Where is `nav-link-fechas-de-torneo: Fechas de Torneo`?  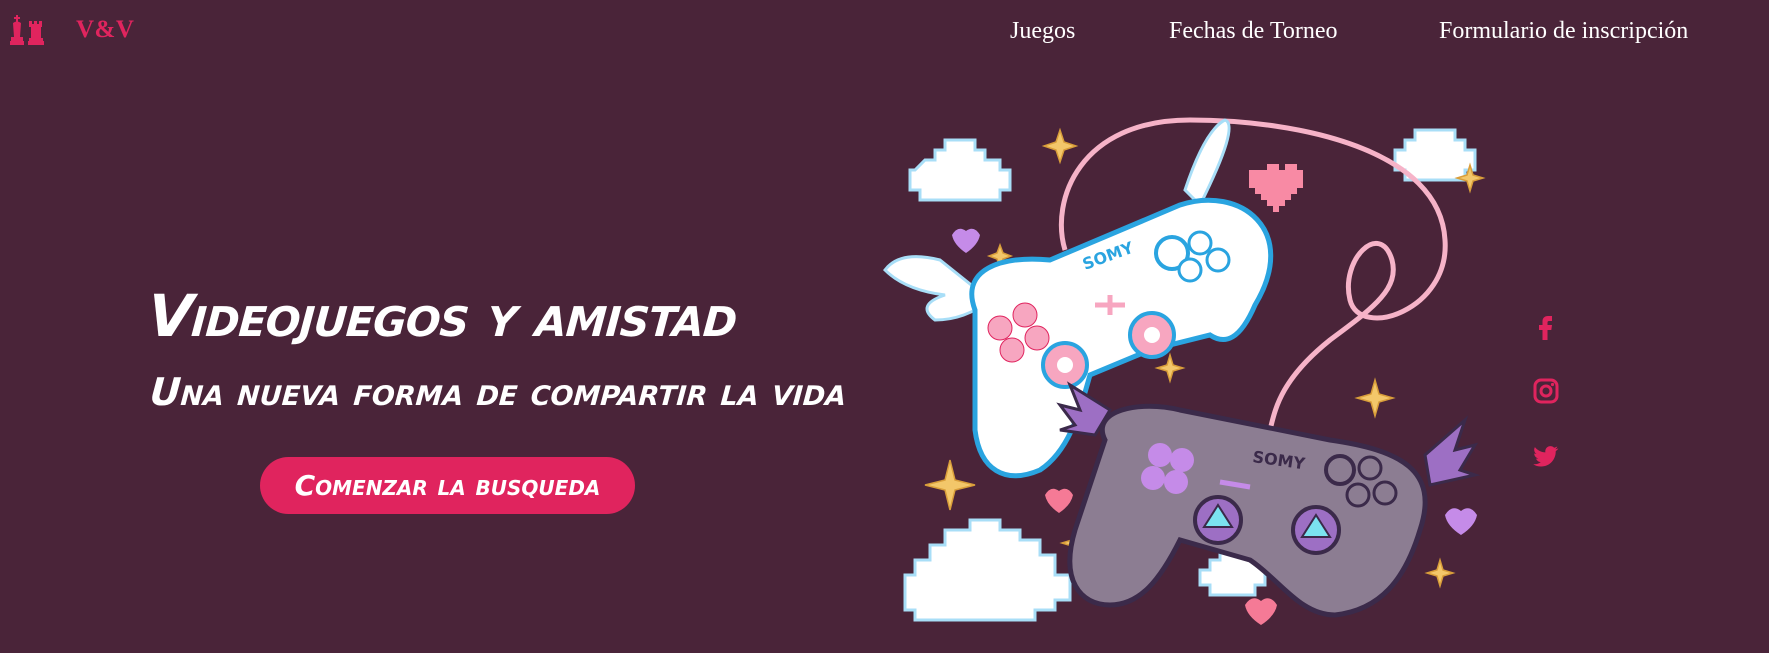
nav-link-fechas-de-torneo: Fechas de Torneo is located at coordinates (1253, 31).